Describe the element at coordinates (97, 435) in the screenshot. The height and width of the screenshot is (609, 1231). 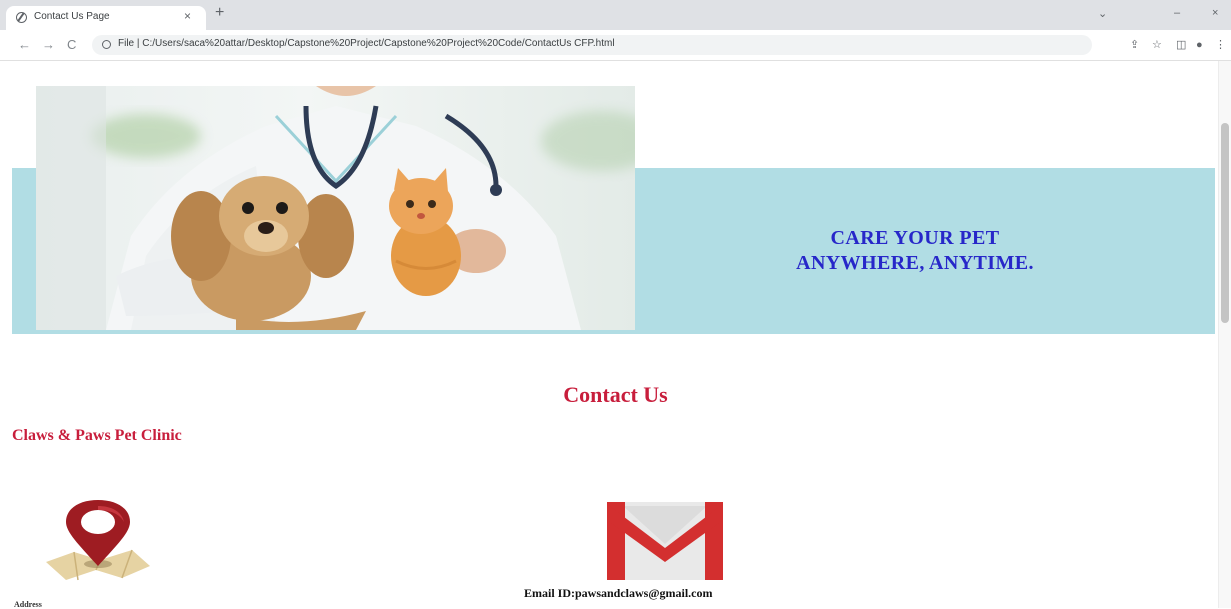
I see `clinic-name: Claws & Paws Pet Clinic` at that location.